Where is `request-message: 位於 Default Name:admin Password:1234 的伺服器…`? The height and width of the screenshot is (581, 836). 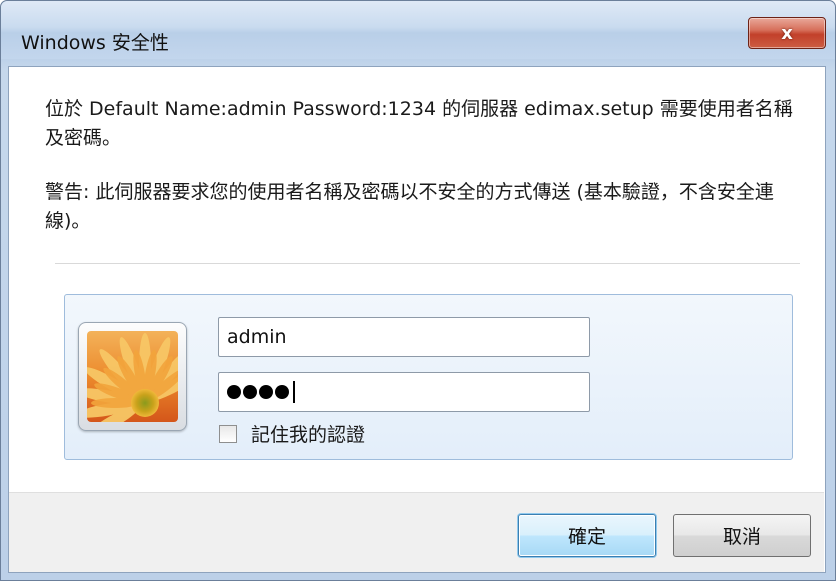
request-message: 位於 Default Name:admin Password:1234 的伺服器… is located at coordinates (419, 123).